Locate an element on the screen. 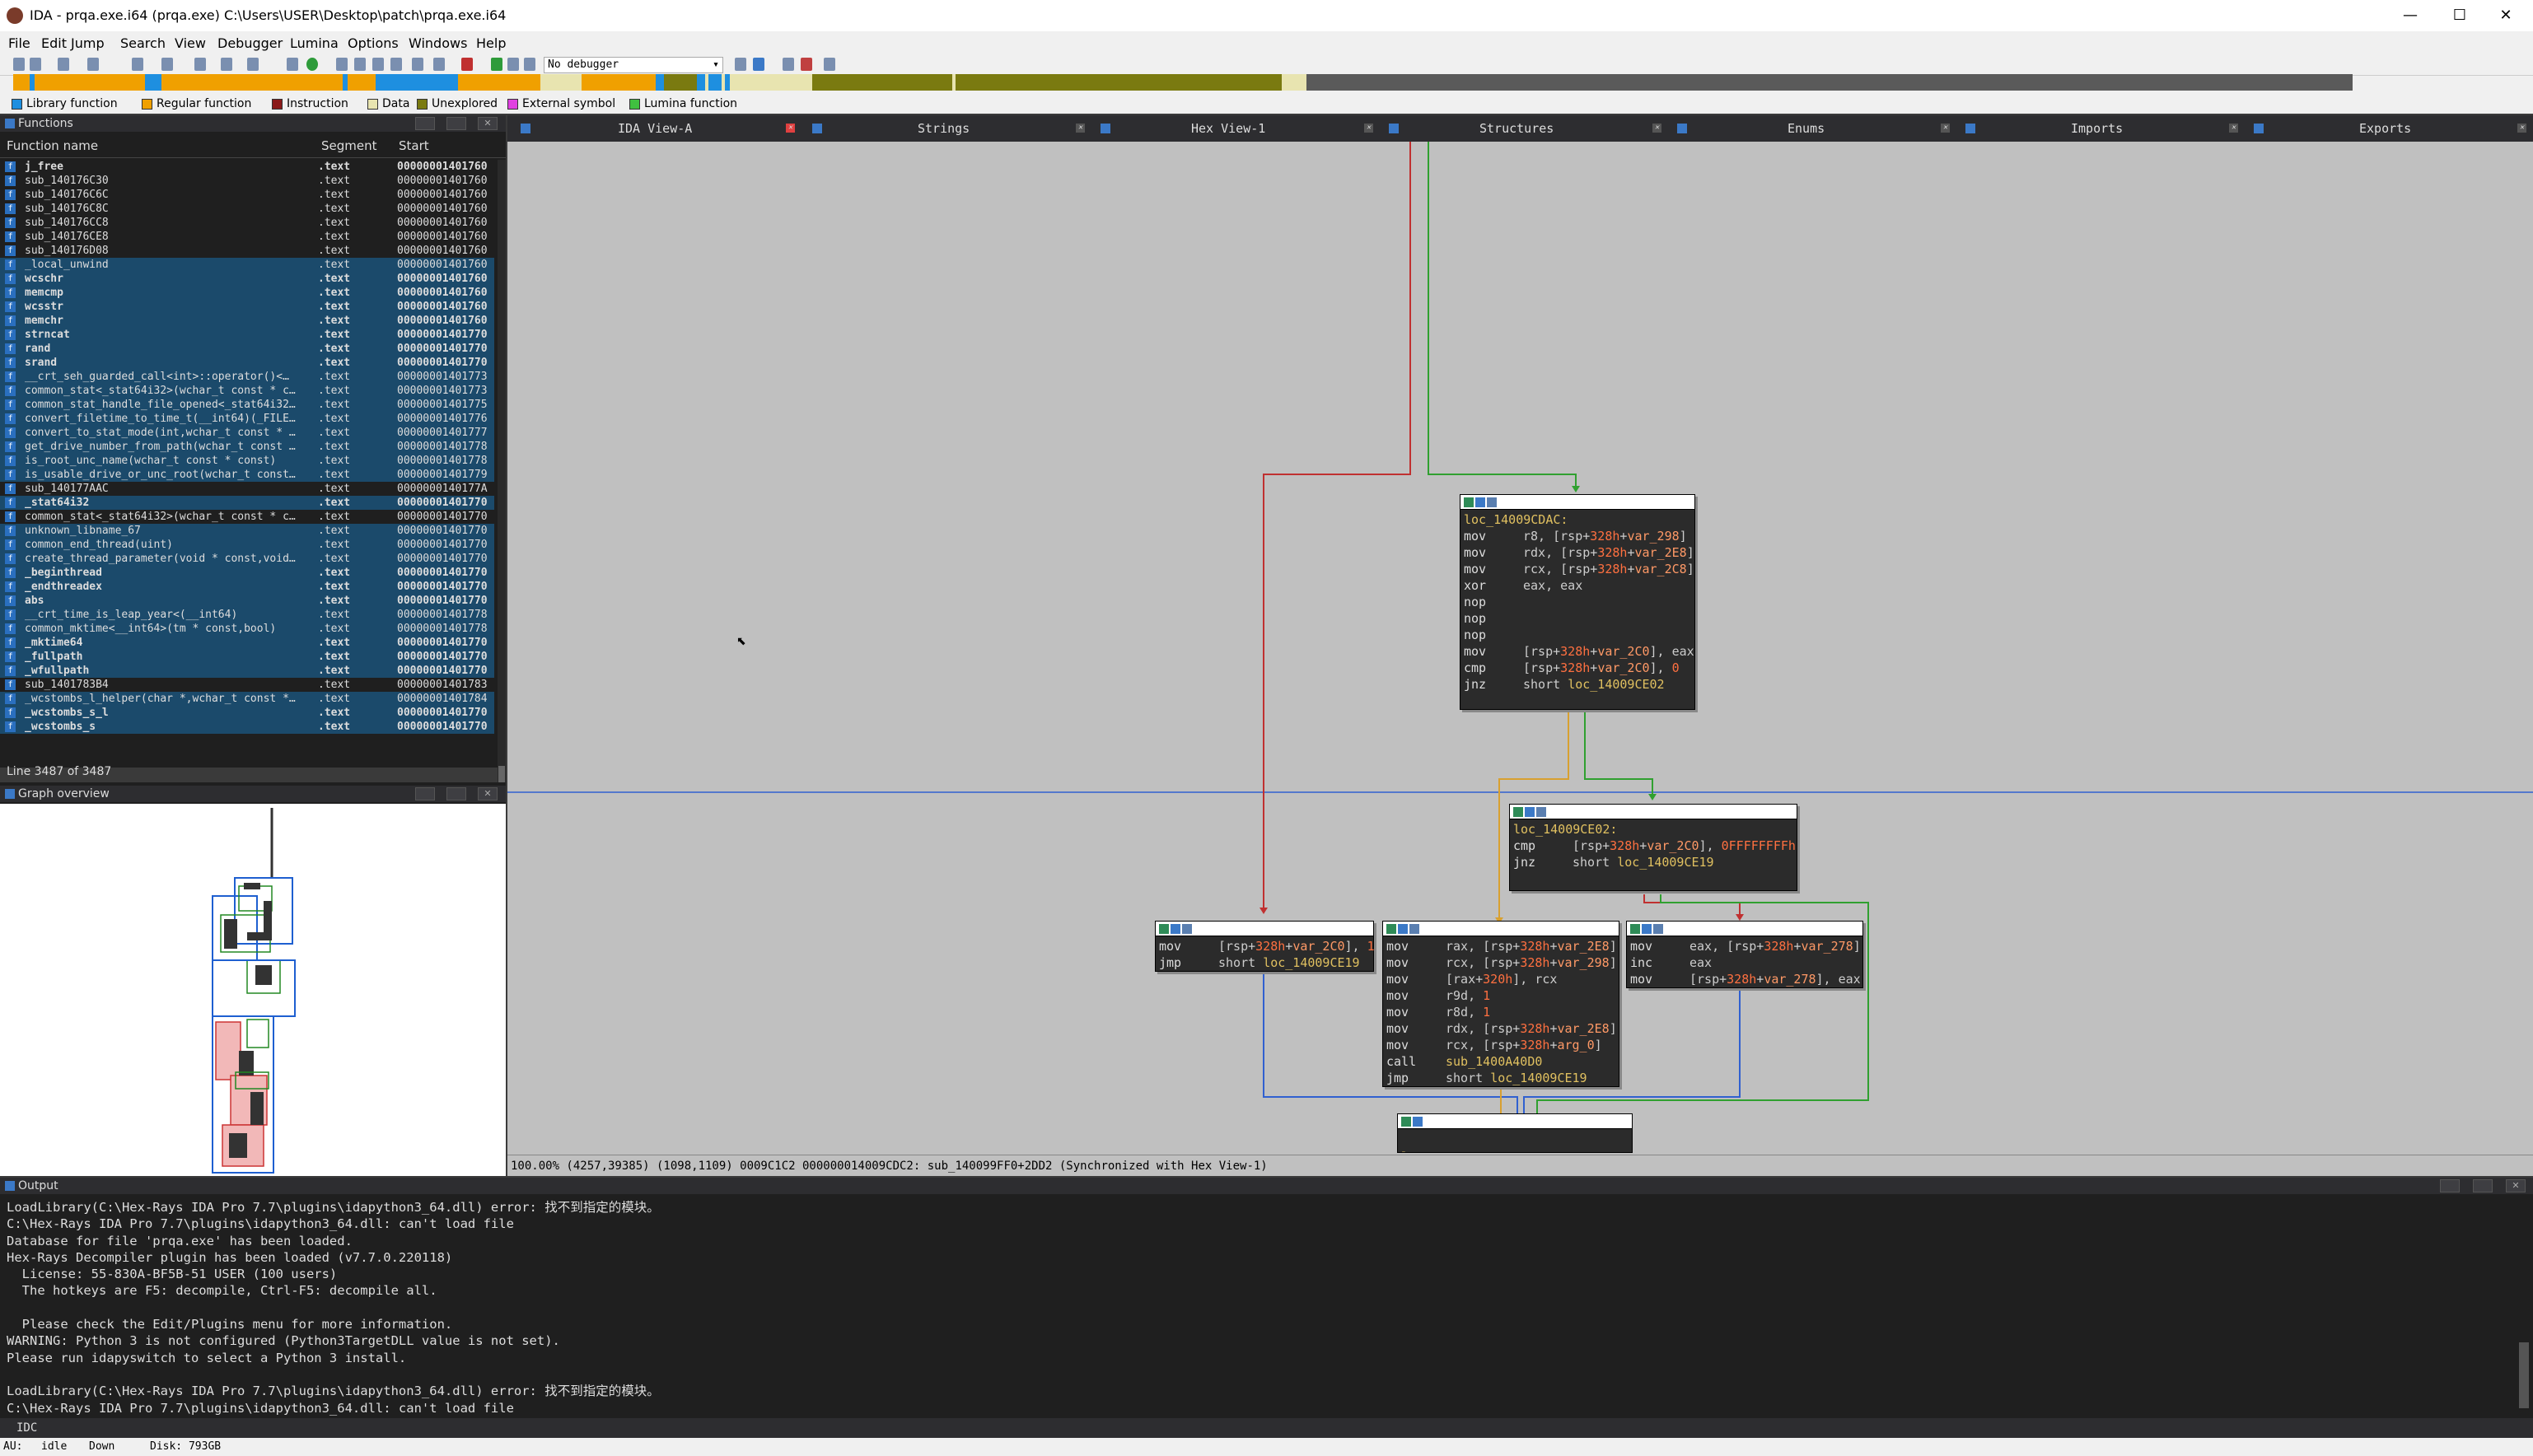 This screenshot has width=2533, height=1456. output-restore-button is located at coordinates (2483, 1185).